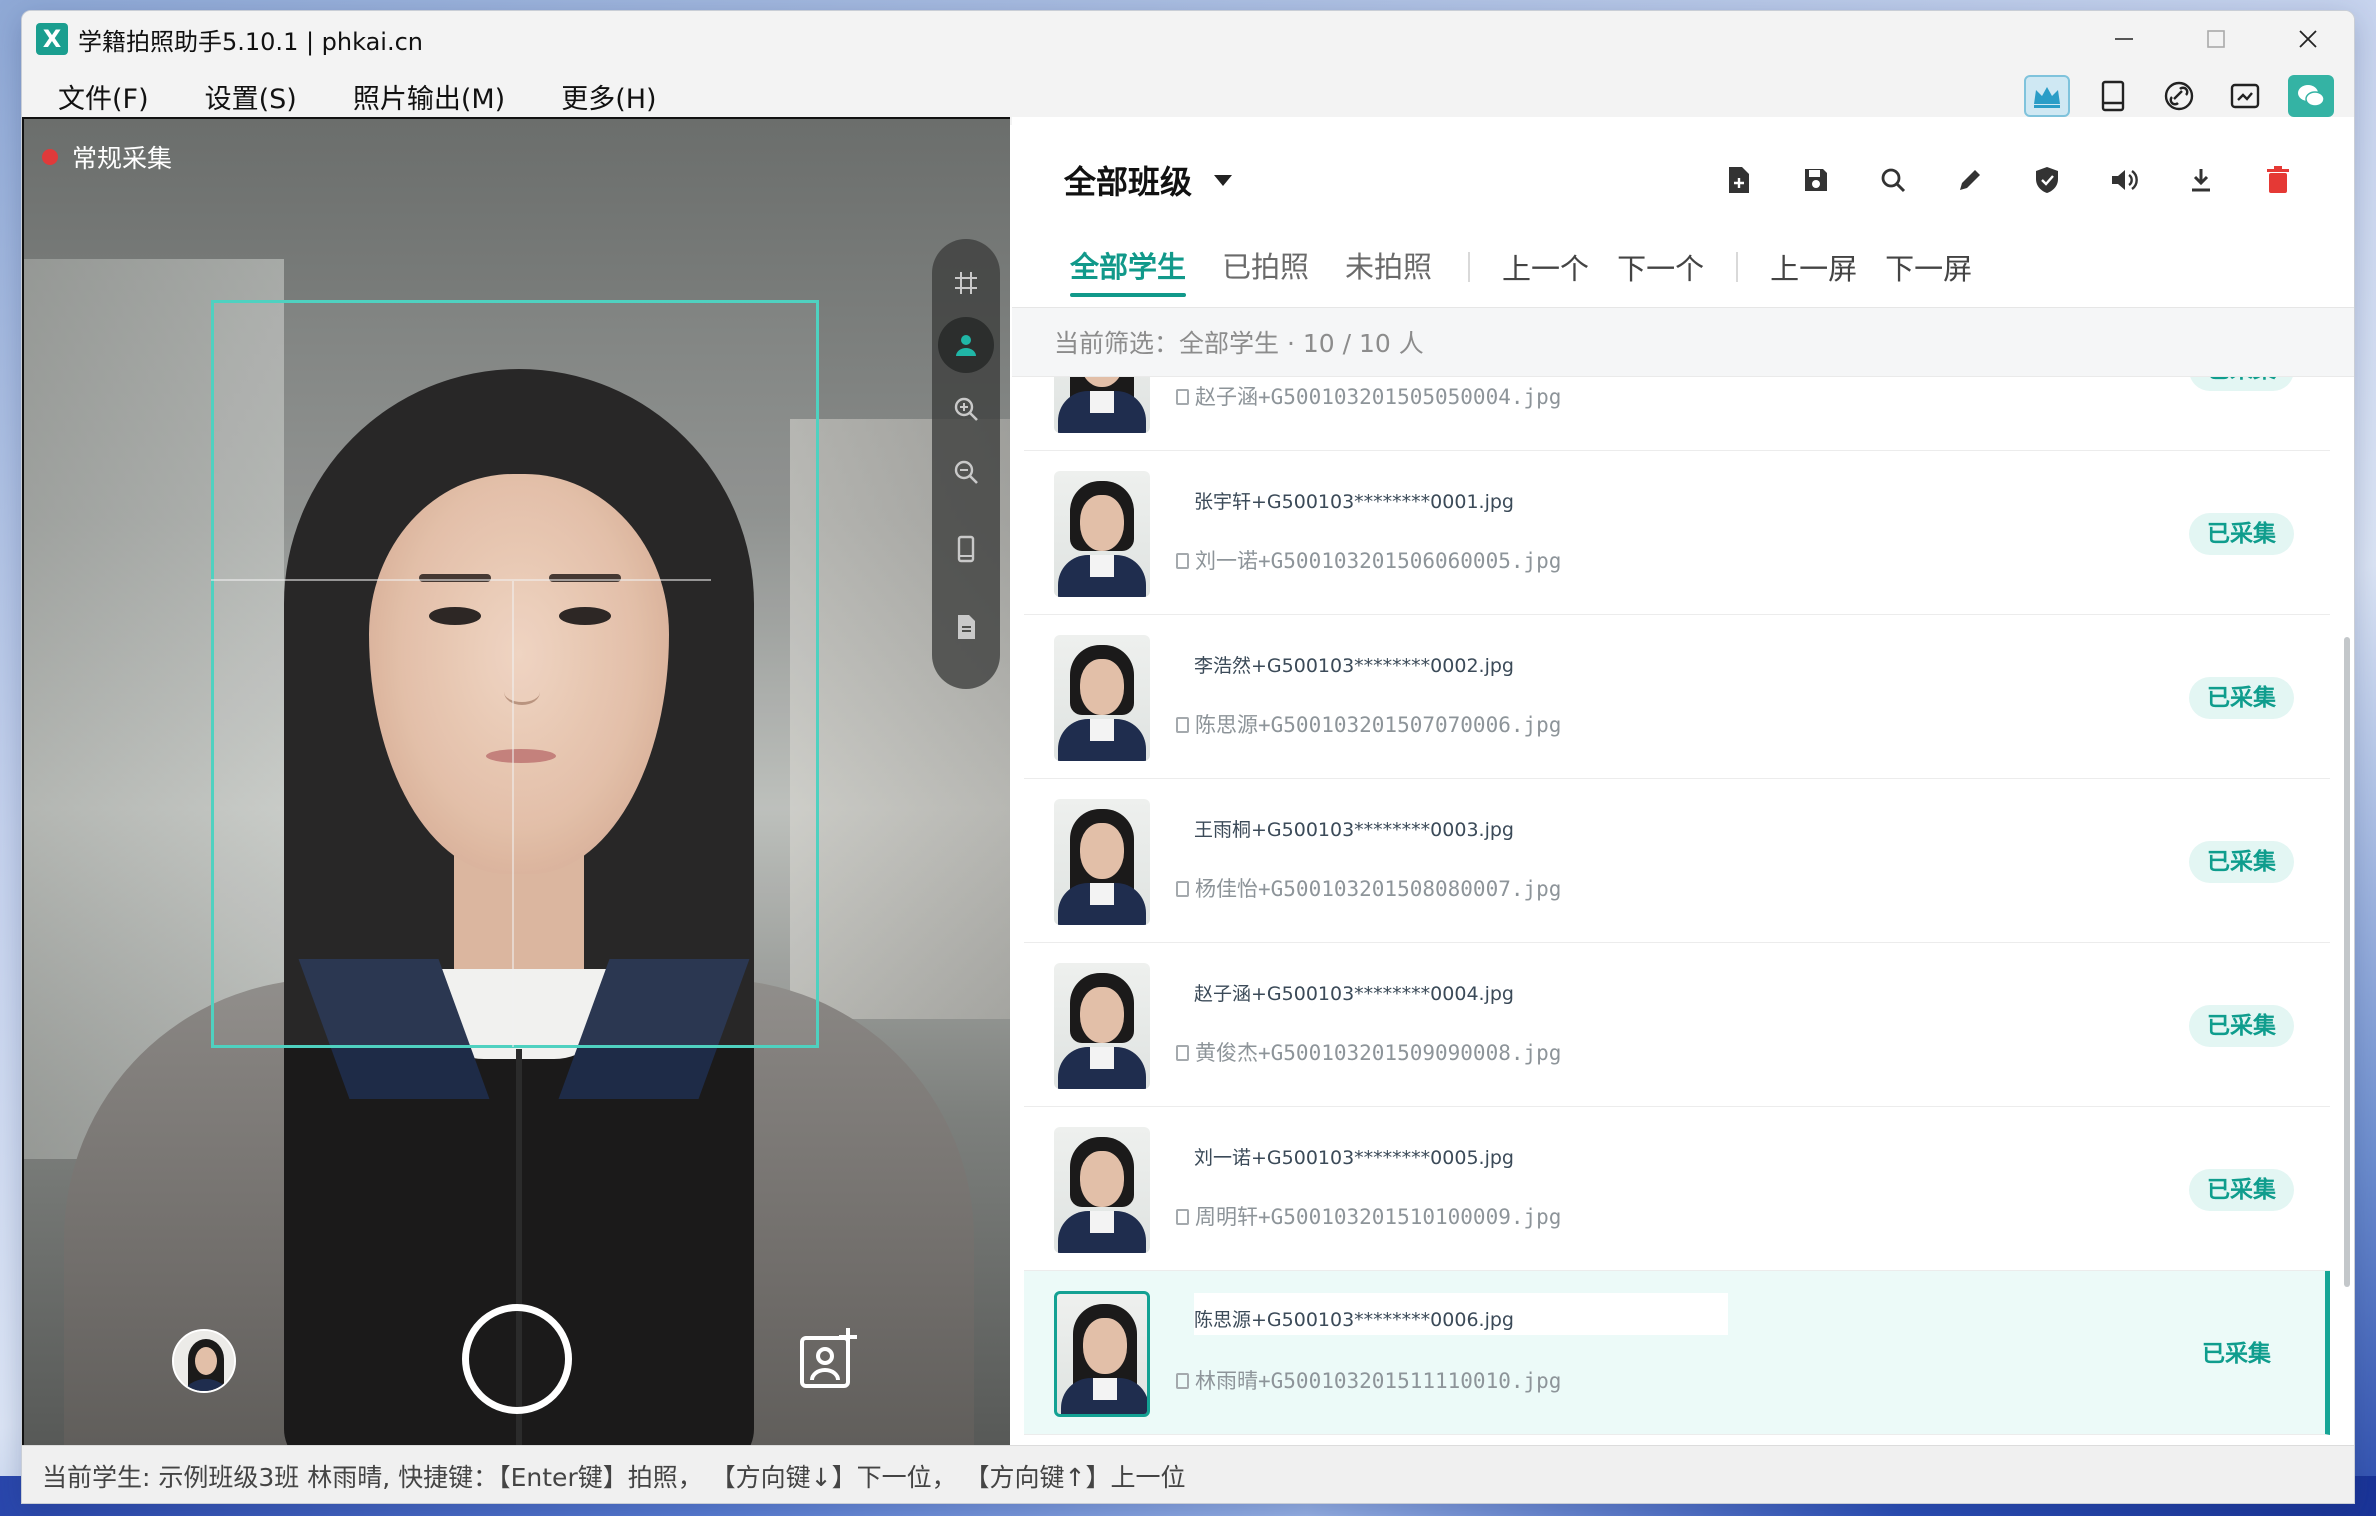  What do you see at coordinates (1378, 561) in the screenshot?
I see `file-name-text: 刘一诺+G500103201506060005.jpg` at bounding box center [1378, 561].